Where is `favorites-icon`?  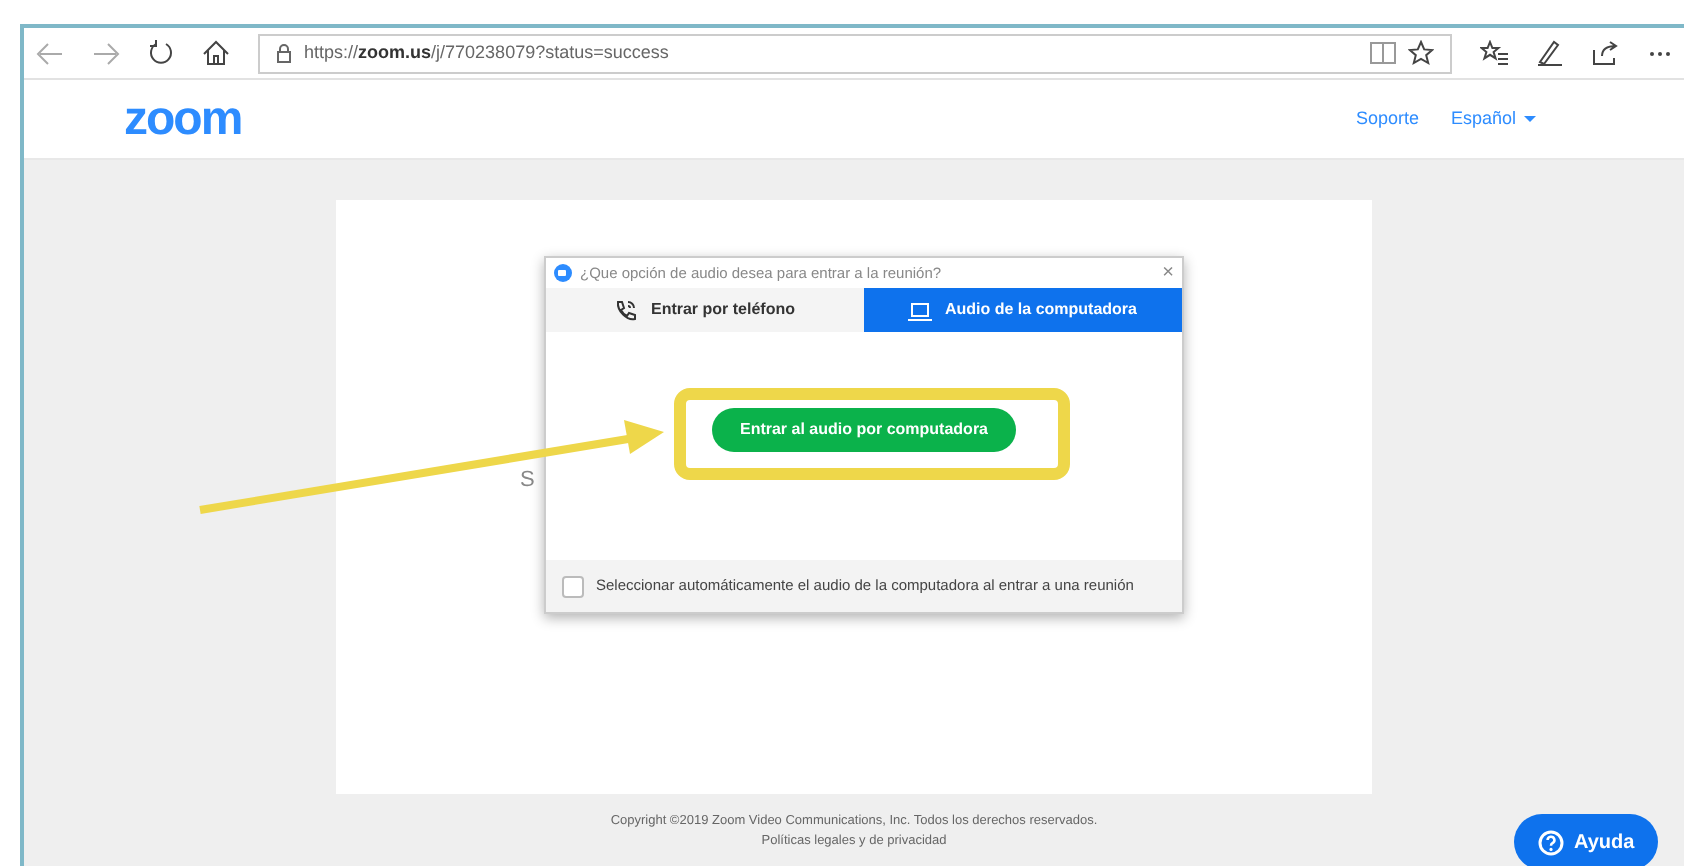
favorites-icon is located at coordinates (1494, 53).